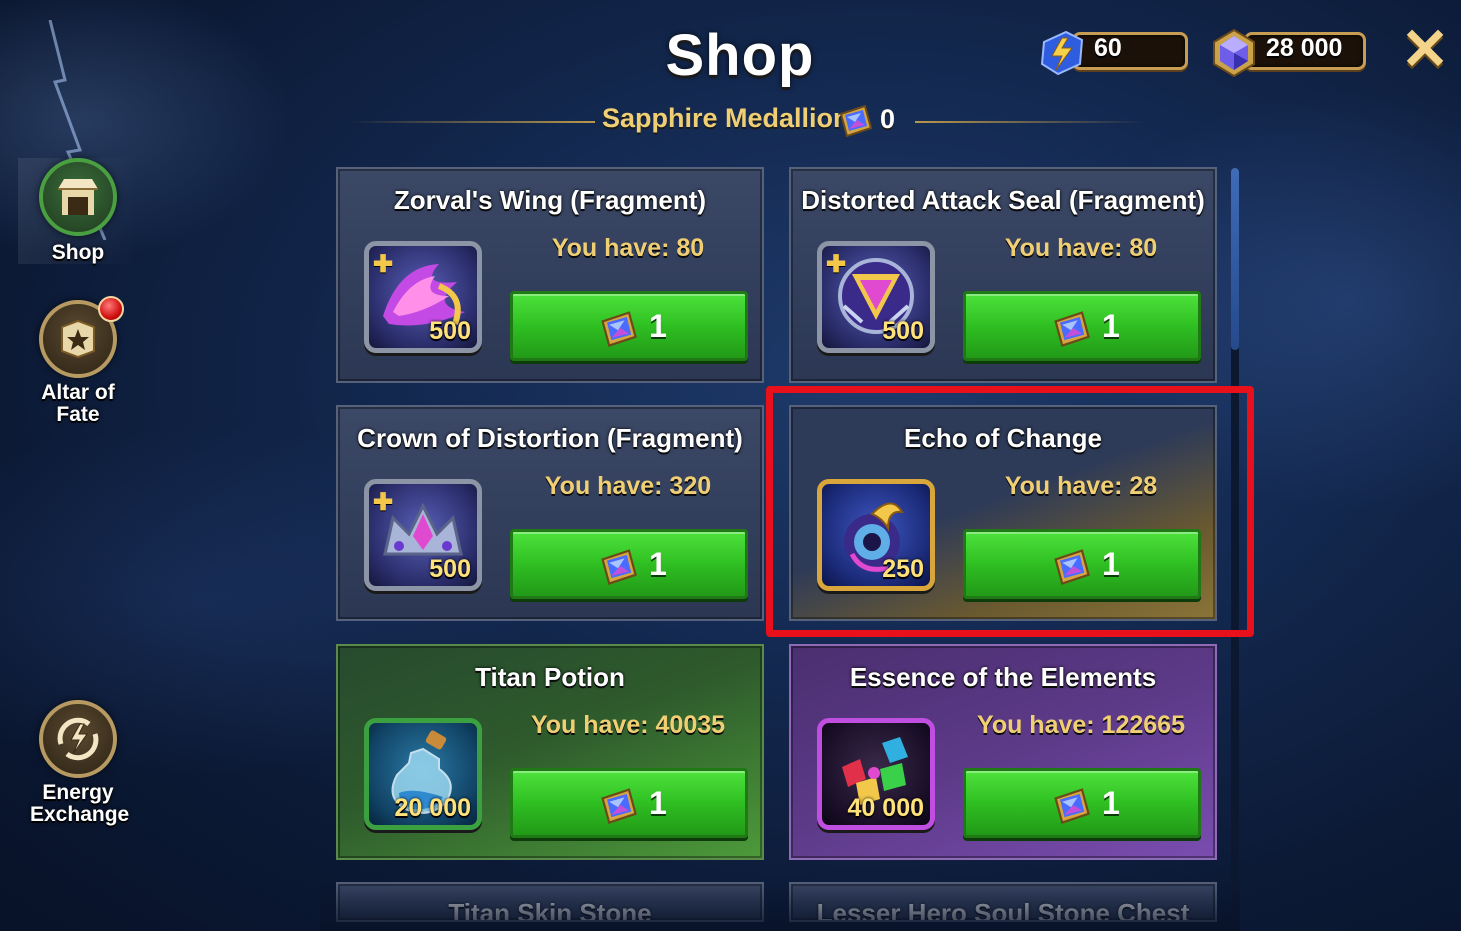 Image resolution: width=1461 pixels, height=931 pixels. What do you see at coordinates (550, 752) in the screenshot?
I see `shop-card-titan-potion: Titan Potion You have: 40035 20 000 1` at bounding box center [550, 752].